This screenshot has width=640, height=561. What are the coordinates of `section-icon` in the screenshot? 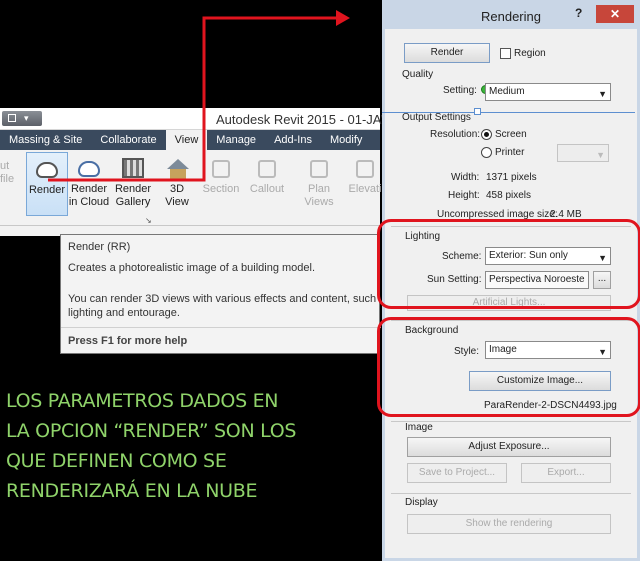 It's located at (221, 169).